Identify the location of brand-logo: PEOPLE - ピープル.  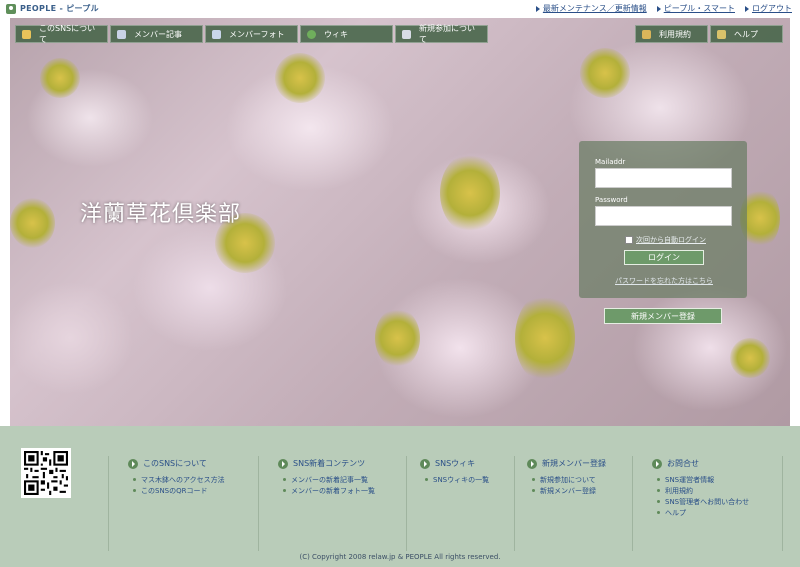
(52, 8).